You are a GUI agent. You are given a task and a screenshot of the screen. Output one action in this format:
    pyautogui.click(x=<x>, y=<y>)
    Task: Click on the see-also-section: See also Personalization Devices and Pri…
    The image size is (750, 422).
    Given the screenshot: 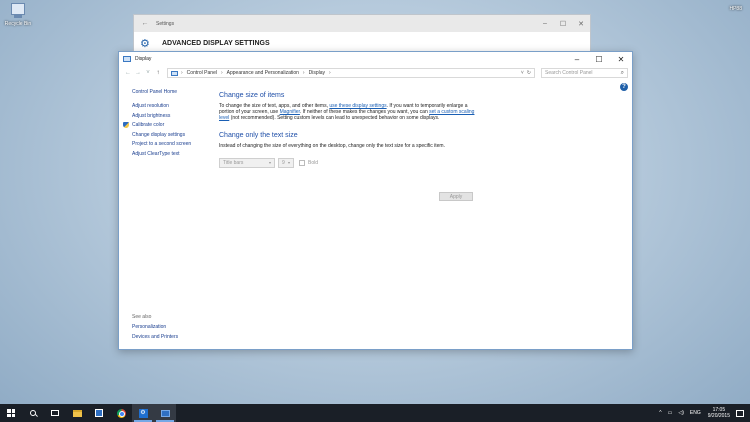 What is the action you would take?
    pyautogui.click(x=155, y=329)
    